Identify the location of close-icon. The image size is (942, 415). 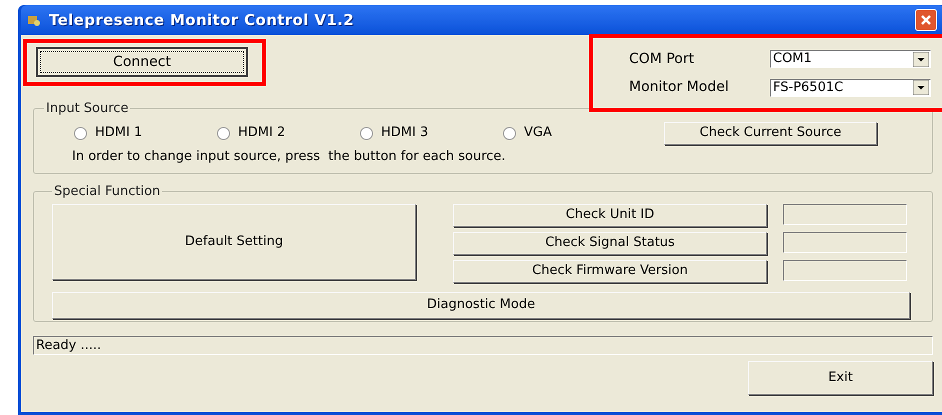
(926, 20).